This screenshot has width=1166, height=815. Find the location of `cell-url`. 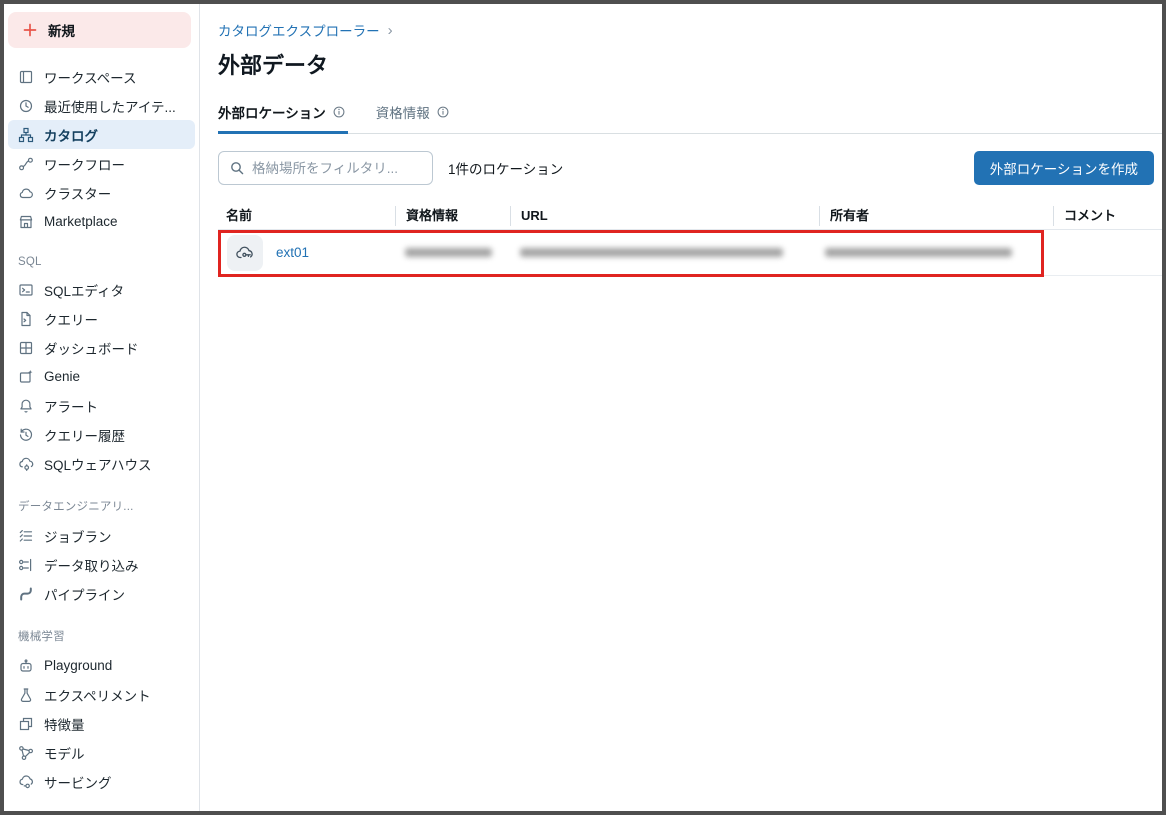

cell-url is located at coordinates (664, 252).